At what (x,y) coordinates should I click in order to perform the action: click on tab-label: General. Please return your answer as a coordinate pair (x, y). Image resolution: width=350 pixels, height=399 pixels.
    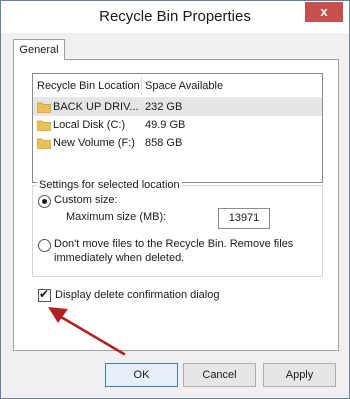
    Looking at the image, I should click on (39, 50).